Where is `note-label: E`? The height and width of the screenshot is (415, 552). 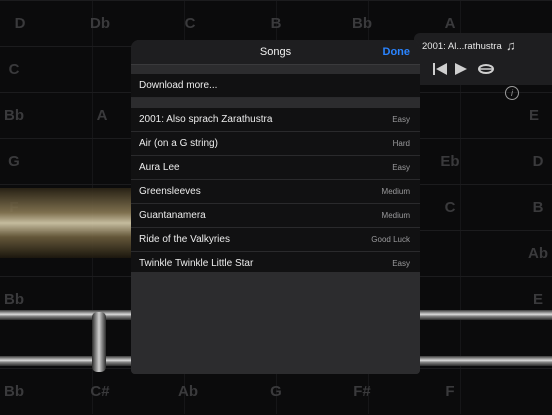
note-label: E is located at coordinates (533, 116).